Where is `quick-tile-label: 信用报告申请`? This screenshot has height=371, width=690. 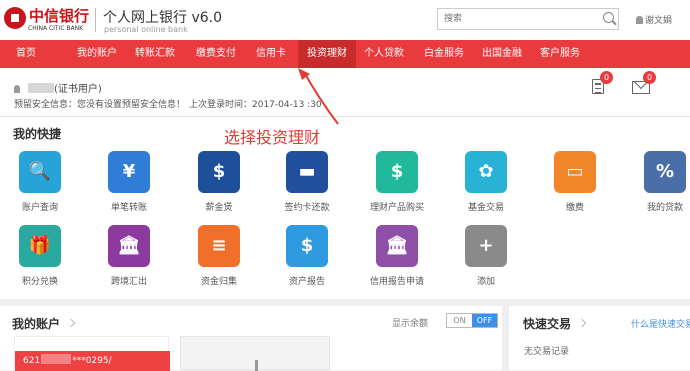
quick-tile-label: 信用报告申请 is located at coordinates (396, 282).